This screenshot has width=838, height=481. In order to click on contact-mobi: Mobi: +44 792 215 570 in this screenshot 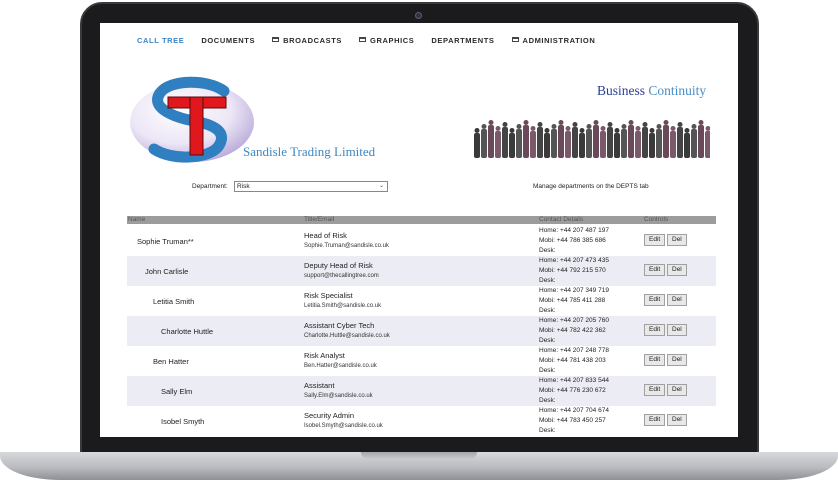, I will do `click(572, 270)`.